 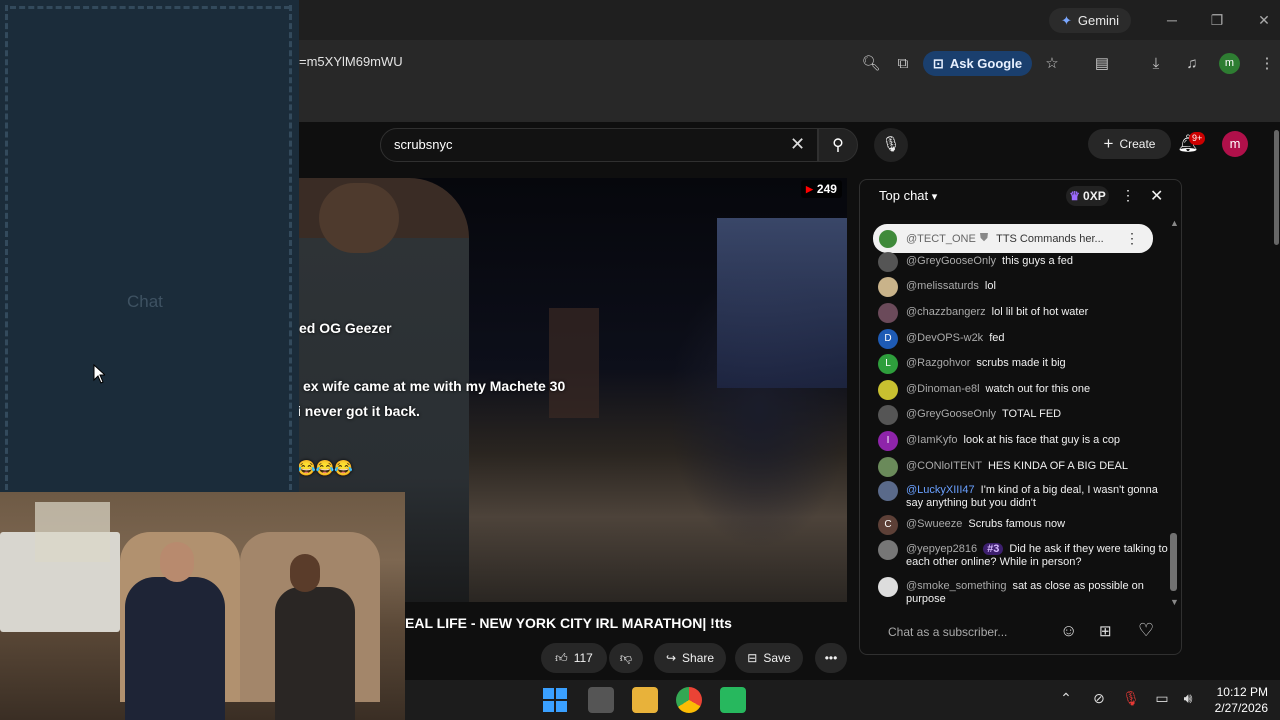 I want to click on more-actions-button: •••, so click(x=831, y=658).